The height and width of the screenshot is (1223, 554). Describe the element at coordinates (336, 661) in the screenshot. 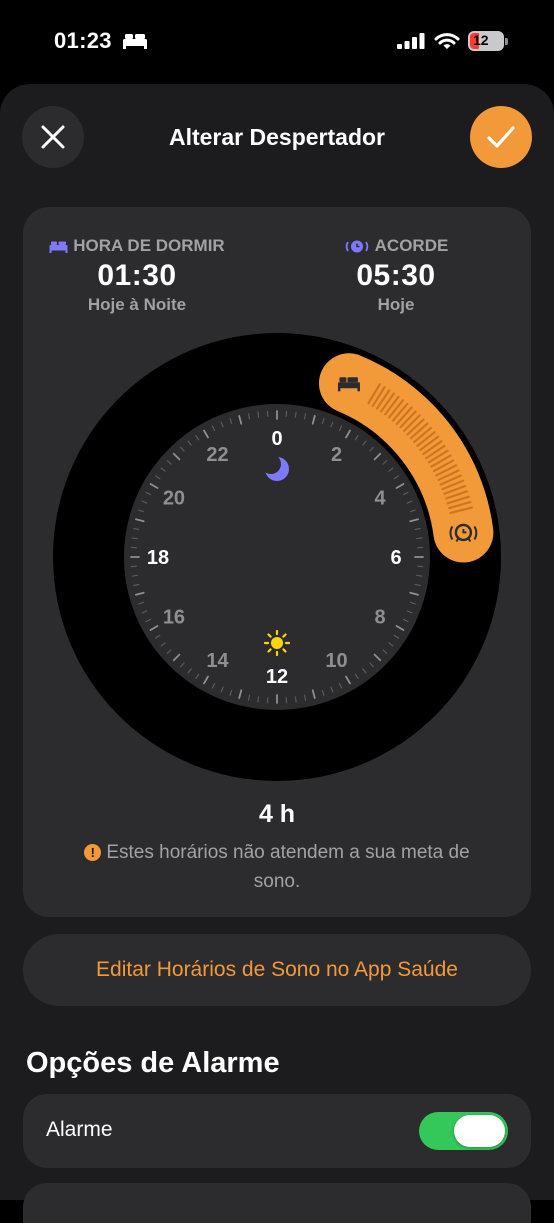

I see `clock-hour-label: 10` at that location.